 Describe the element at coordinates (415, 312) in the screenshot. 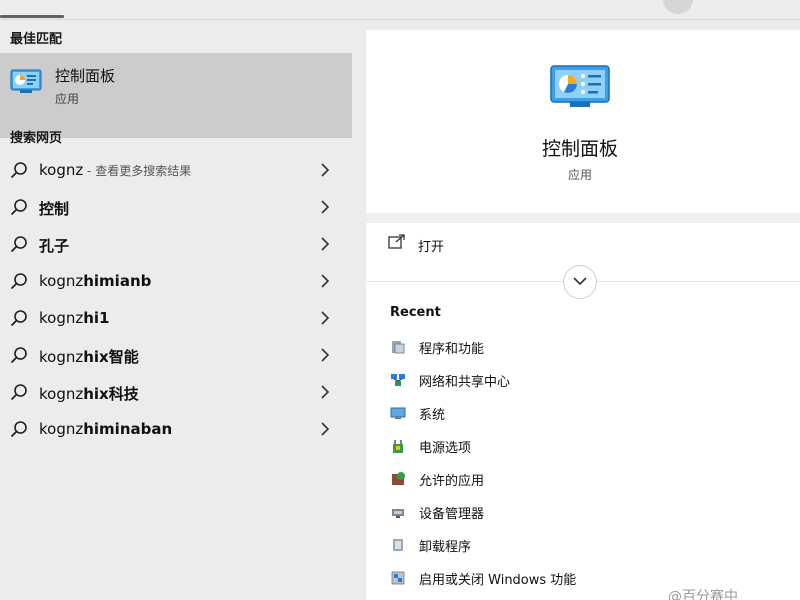

I see `recent-label: Recent` at that location.